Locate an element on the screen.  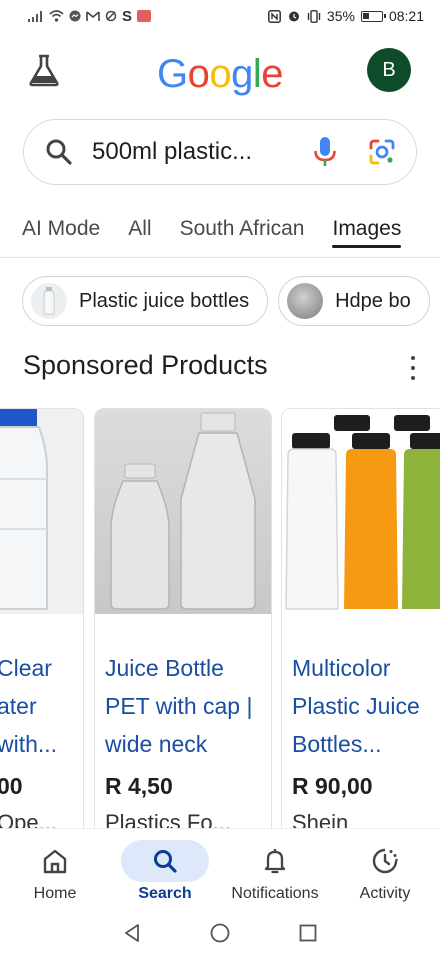
nav-search: Search is located at coordinates (165, 870).